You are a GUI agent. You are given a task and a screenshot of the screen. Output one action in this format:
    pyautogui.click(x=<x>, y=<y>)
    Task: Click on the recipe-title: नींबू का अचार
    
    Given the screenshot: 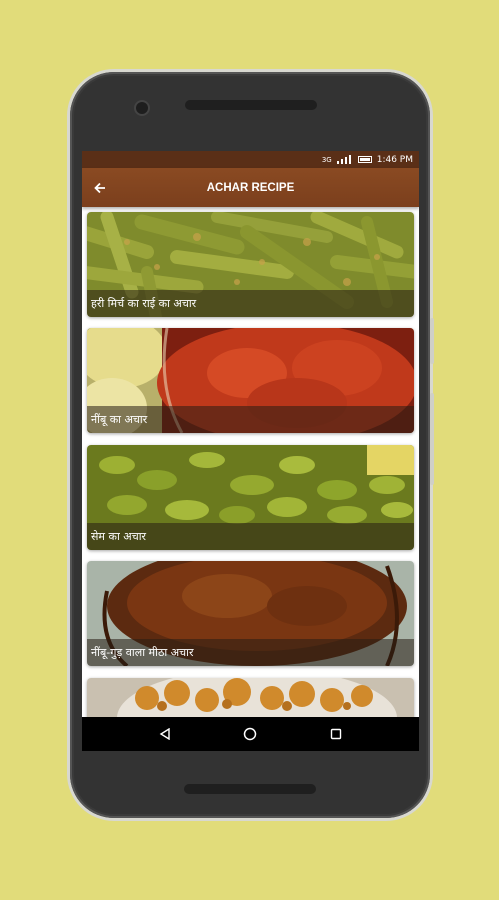 What is the action you would take?
    pyautogui.click(x=250, y=419)
    